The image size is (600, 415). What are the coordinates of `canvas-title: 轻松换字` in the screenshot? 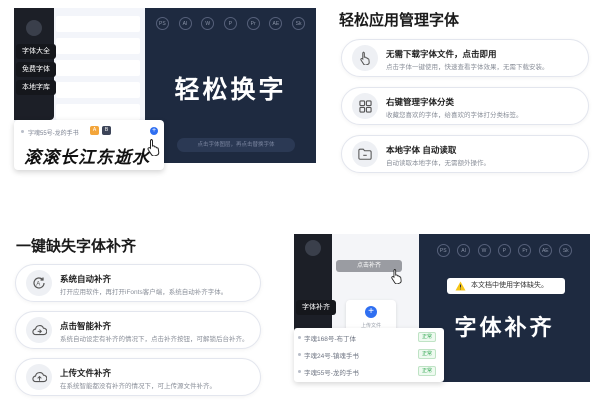 It's located at (230, 90).